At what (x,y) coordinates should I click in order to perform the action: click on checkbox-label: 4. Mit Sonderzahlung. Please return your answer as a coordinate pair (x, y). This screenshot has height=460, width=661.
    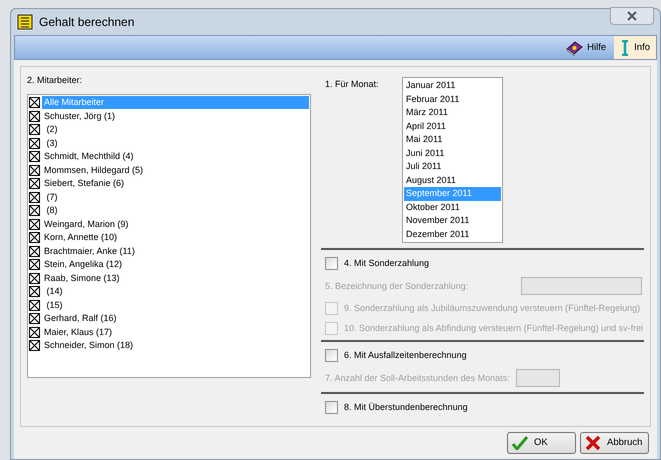
    Looking at the image, I should click on (387, 263).